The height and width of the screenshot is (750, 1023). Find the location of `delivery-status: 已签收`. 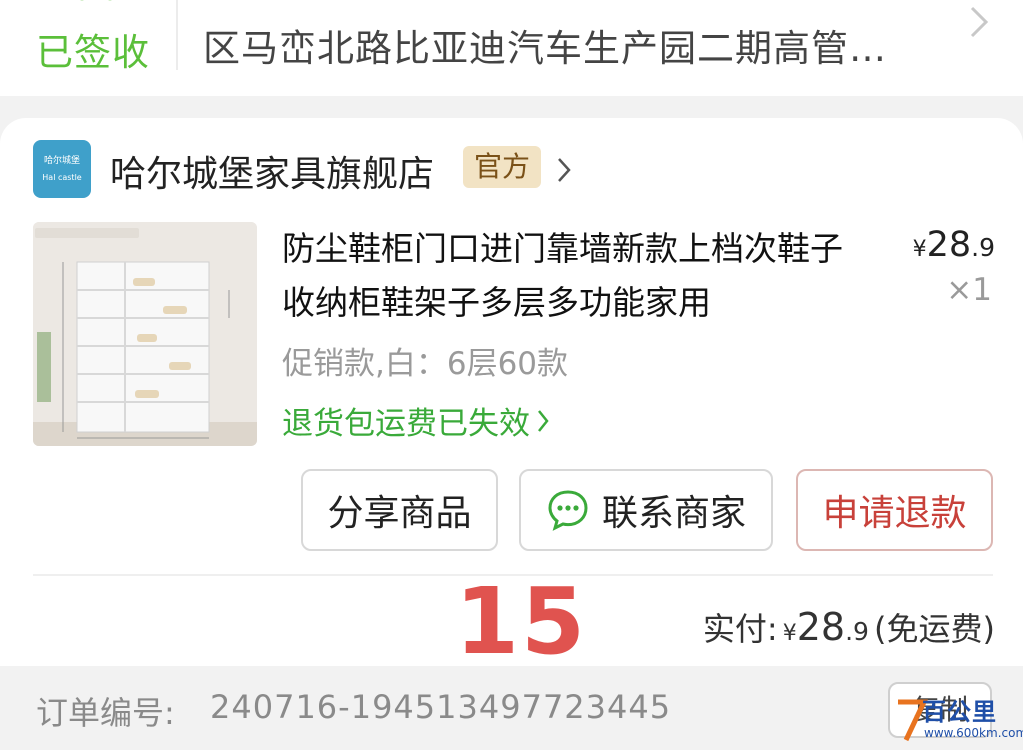

delivery-status: 已签收 is located at coordinates (93, 52).